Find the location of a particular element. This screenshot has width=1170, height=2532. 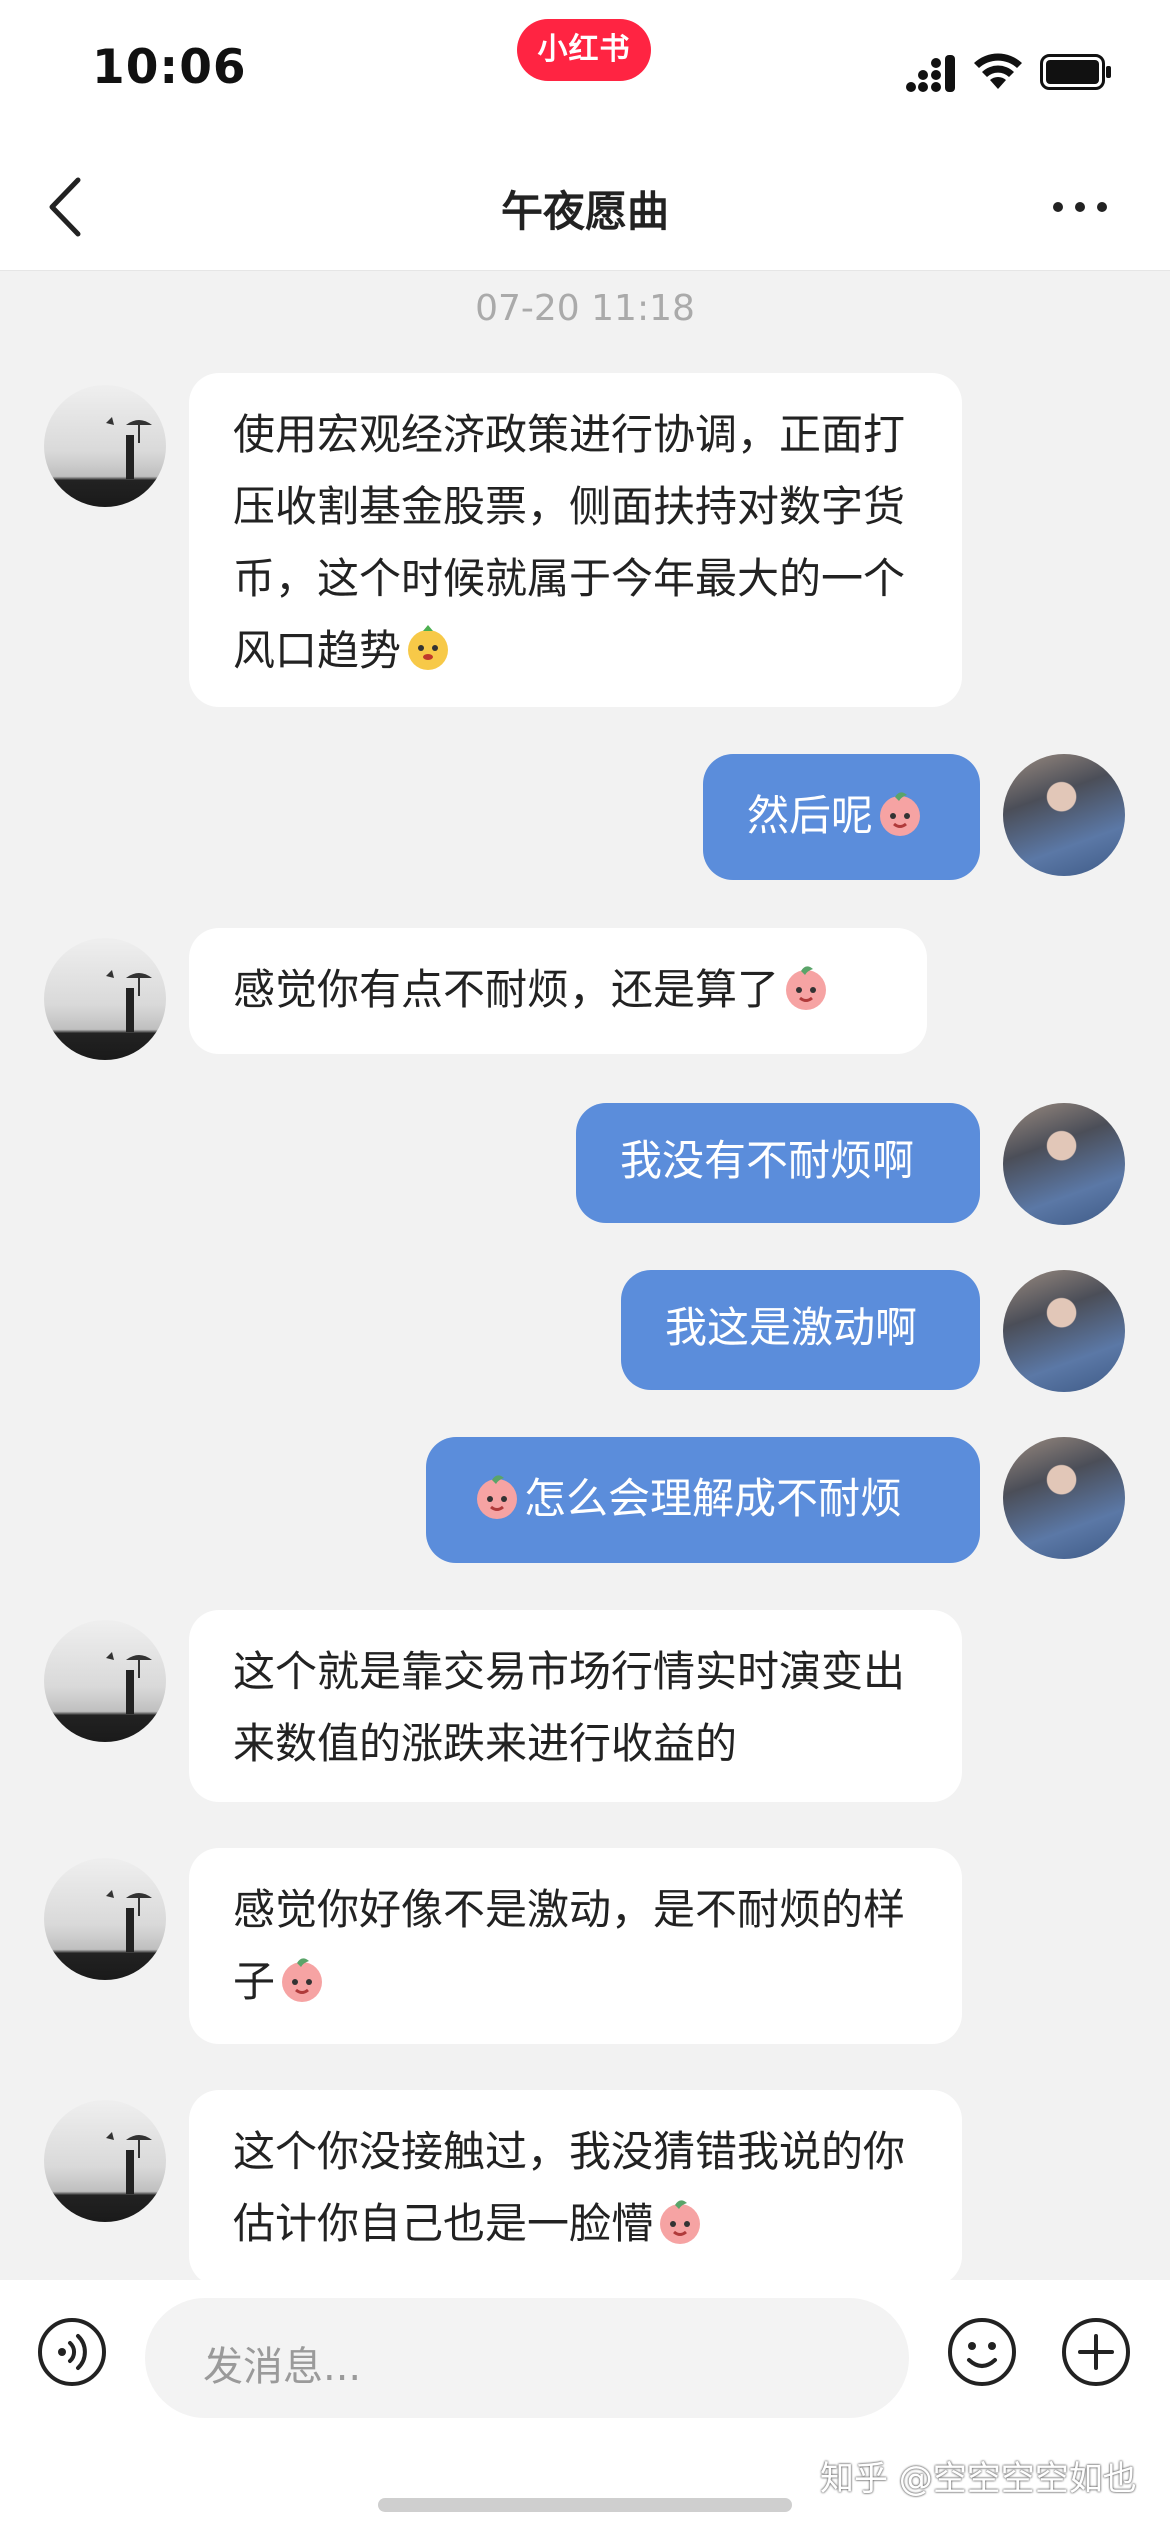

status-bar: 10:06 小红书 is located at coordinates (585, 75).